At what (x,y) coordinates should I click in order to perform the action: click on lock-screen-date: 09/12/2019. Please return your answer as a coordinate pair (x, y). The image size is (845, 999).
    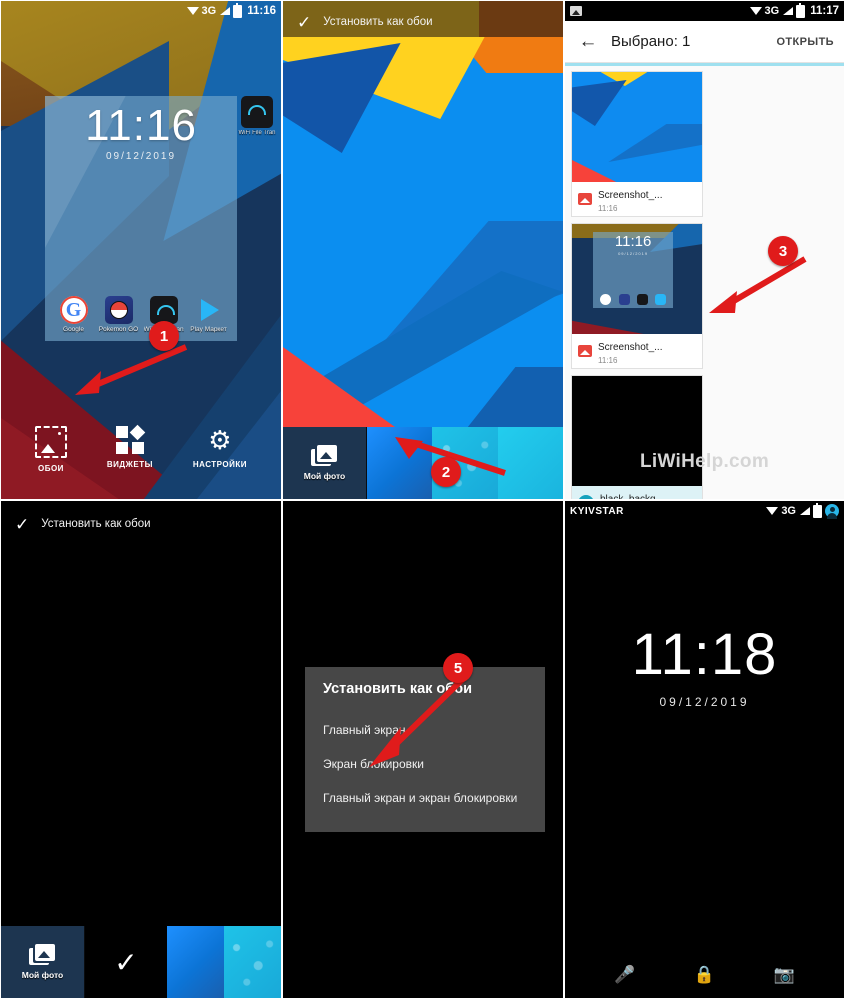
    Looking at the image, I should click on (704, 702).